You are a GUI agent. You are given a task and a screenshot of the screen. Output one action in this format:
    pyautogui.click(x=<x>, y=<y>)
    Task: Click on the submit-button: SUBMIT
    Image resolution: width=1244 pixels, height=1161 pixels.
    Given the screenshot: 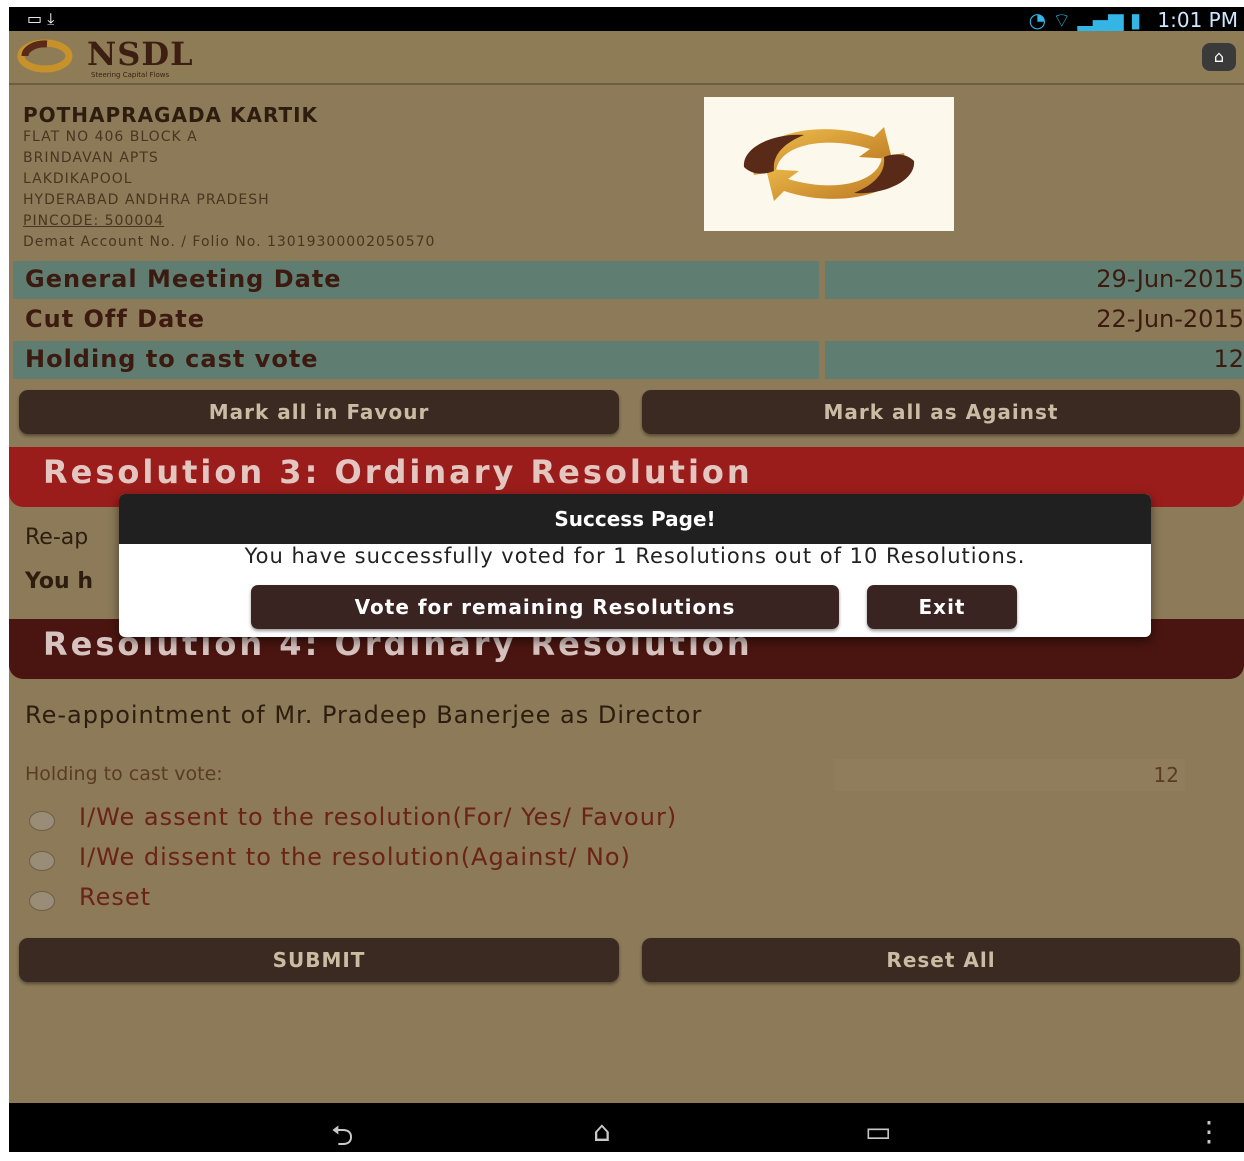 What is the action you would take?
    pyautogui.click(x=319, y=960)
    